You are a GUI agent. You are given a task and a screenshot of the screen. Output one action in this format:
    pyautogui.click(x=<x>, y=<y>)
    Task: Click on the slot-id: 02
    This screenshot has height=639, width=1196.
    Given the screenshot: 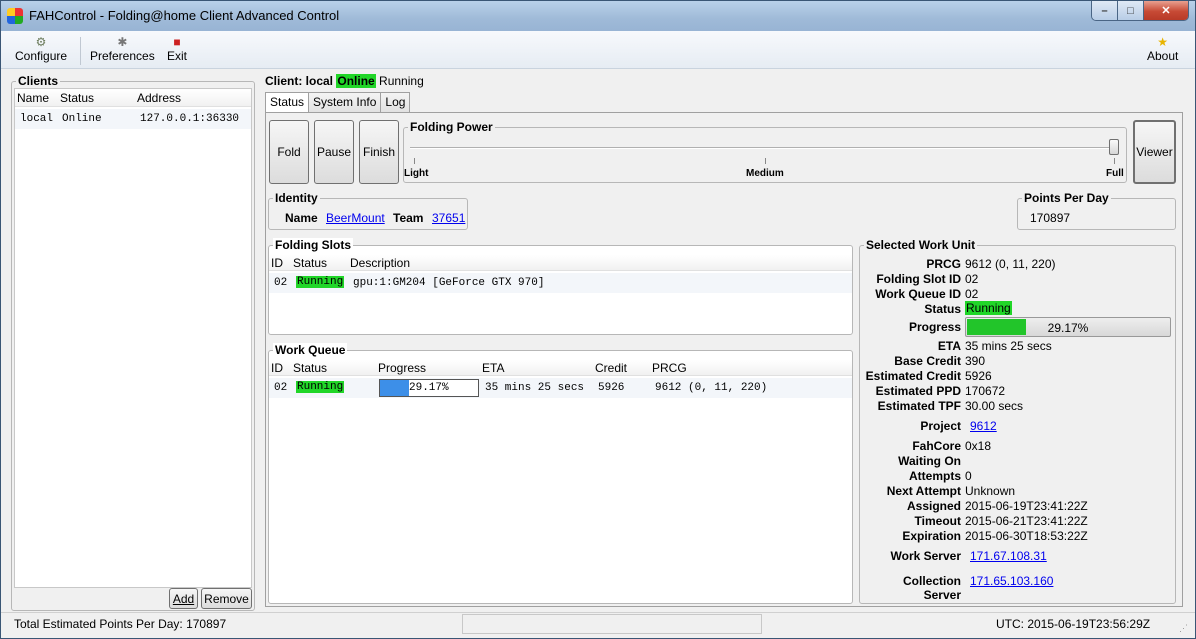 What is the action you would take?
    pyautogui.click(x=281, y=283)
    